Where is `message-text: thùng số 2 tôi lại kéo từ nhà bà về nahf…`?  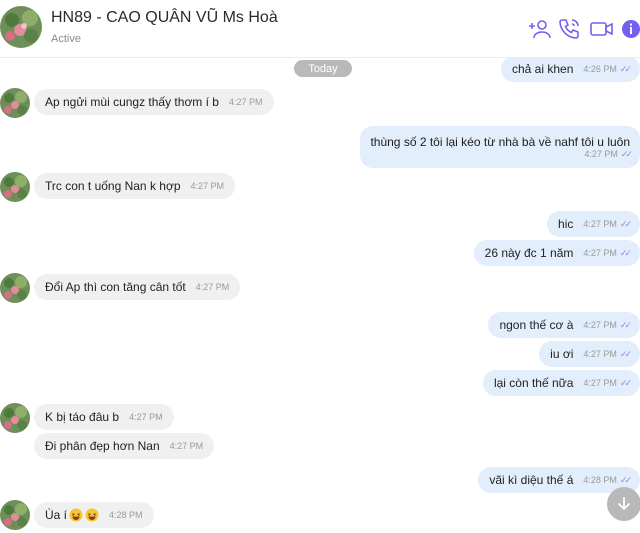 message-text: thùng số 2 tôi lại kéo từ nhà bà về nahf… is located at coordinates (500, 141).